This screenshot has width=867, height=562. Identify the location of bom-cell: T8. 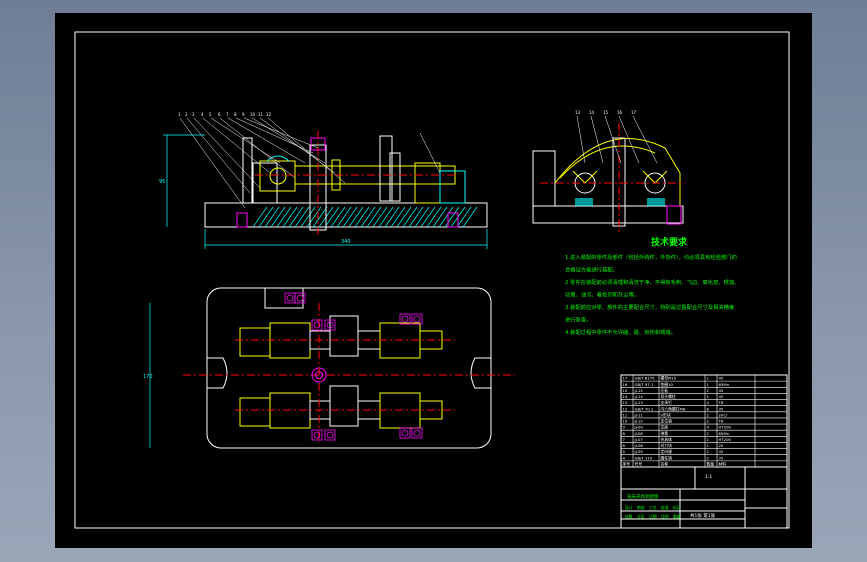
(721, 402).